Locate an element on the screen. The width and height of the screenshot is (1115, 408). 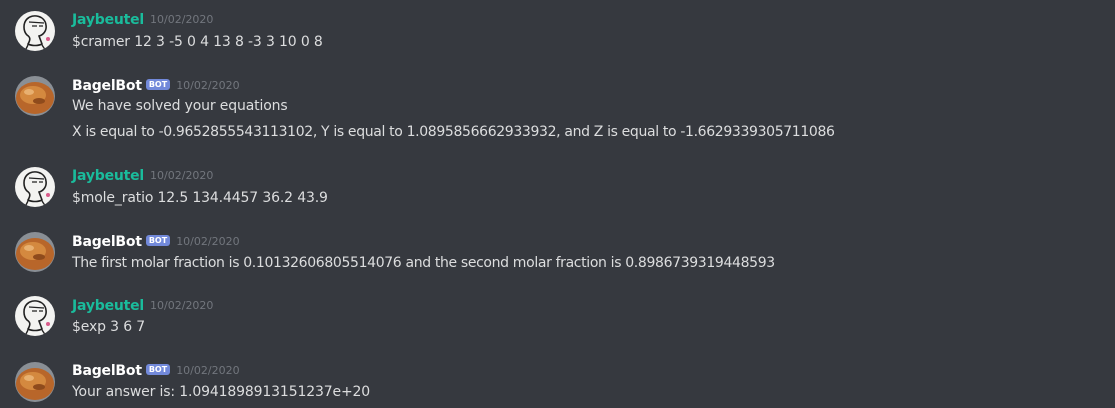
message-content: We have solved your equations is located at coordinates (180, 106).